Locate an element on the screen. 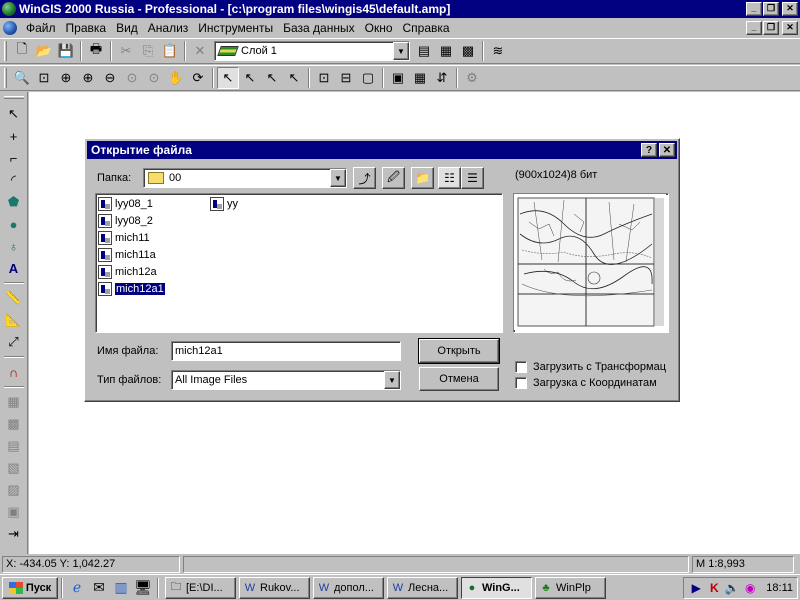  document-globe-icon is located at coordinates (10, 28).